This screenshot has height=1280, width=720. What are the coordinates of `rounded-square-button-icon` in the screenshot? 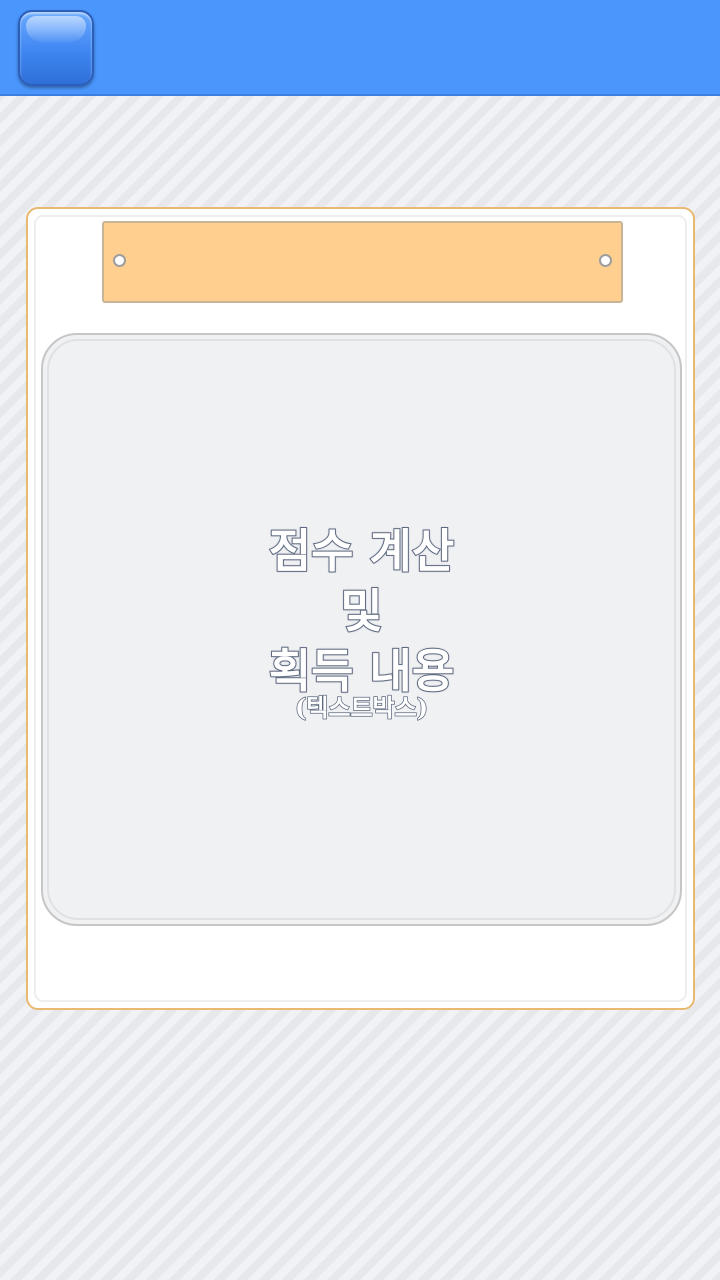 It's located at (56, 29).